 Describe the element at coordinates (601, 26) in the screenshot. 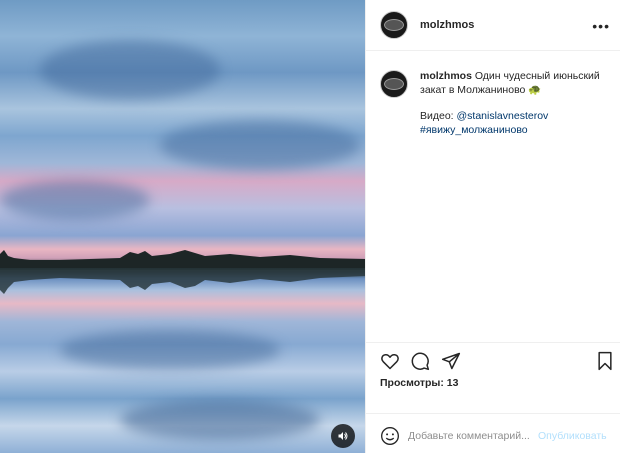

I see `more-horizontal-icon: •••` at that location.